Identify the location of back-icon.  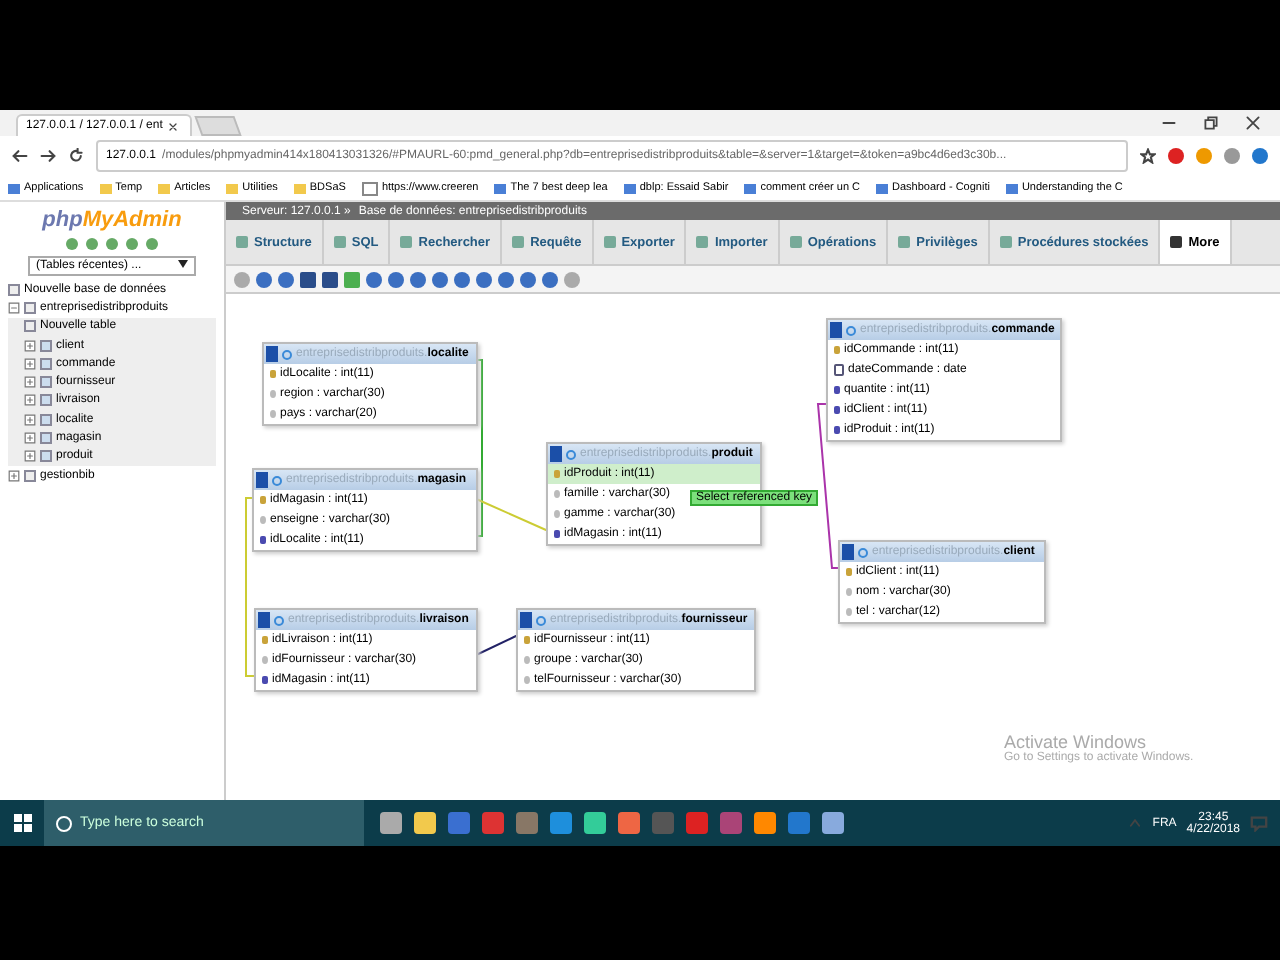
(20, 156).